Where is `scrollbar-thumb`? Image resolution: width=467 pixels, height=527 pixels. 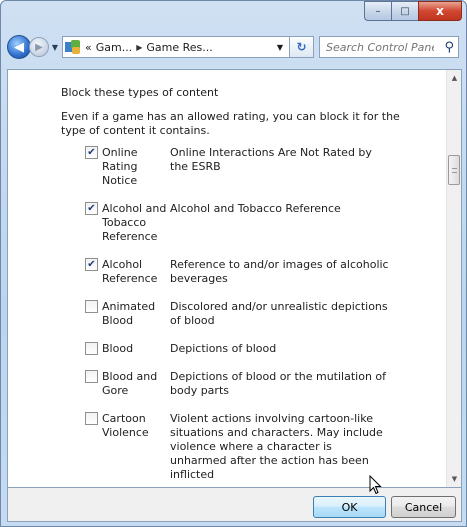
scrollbar-thumb is located at coordinates (454, 170).